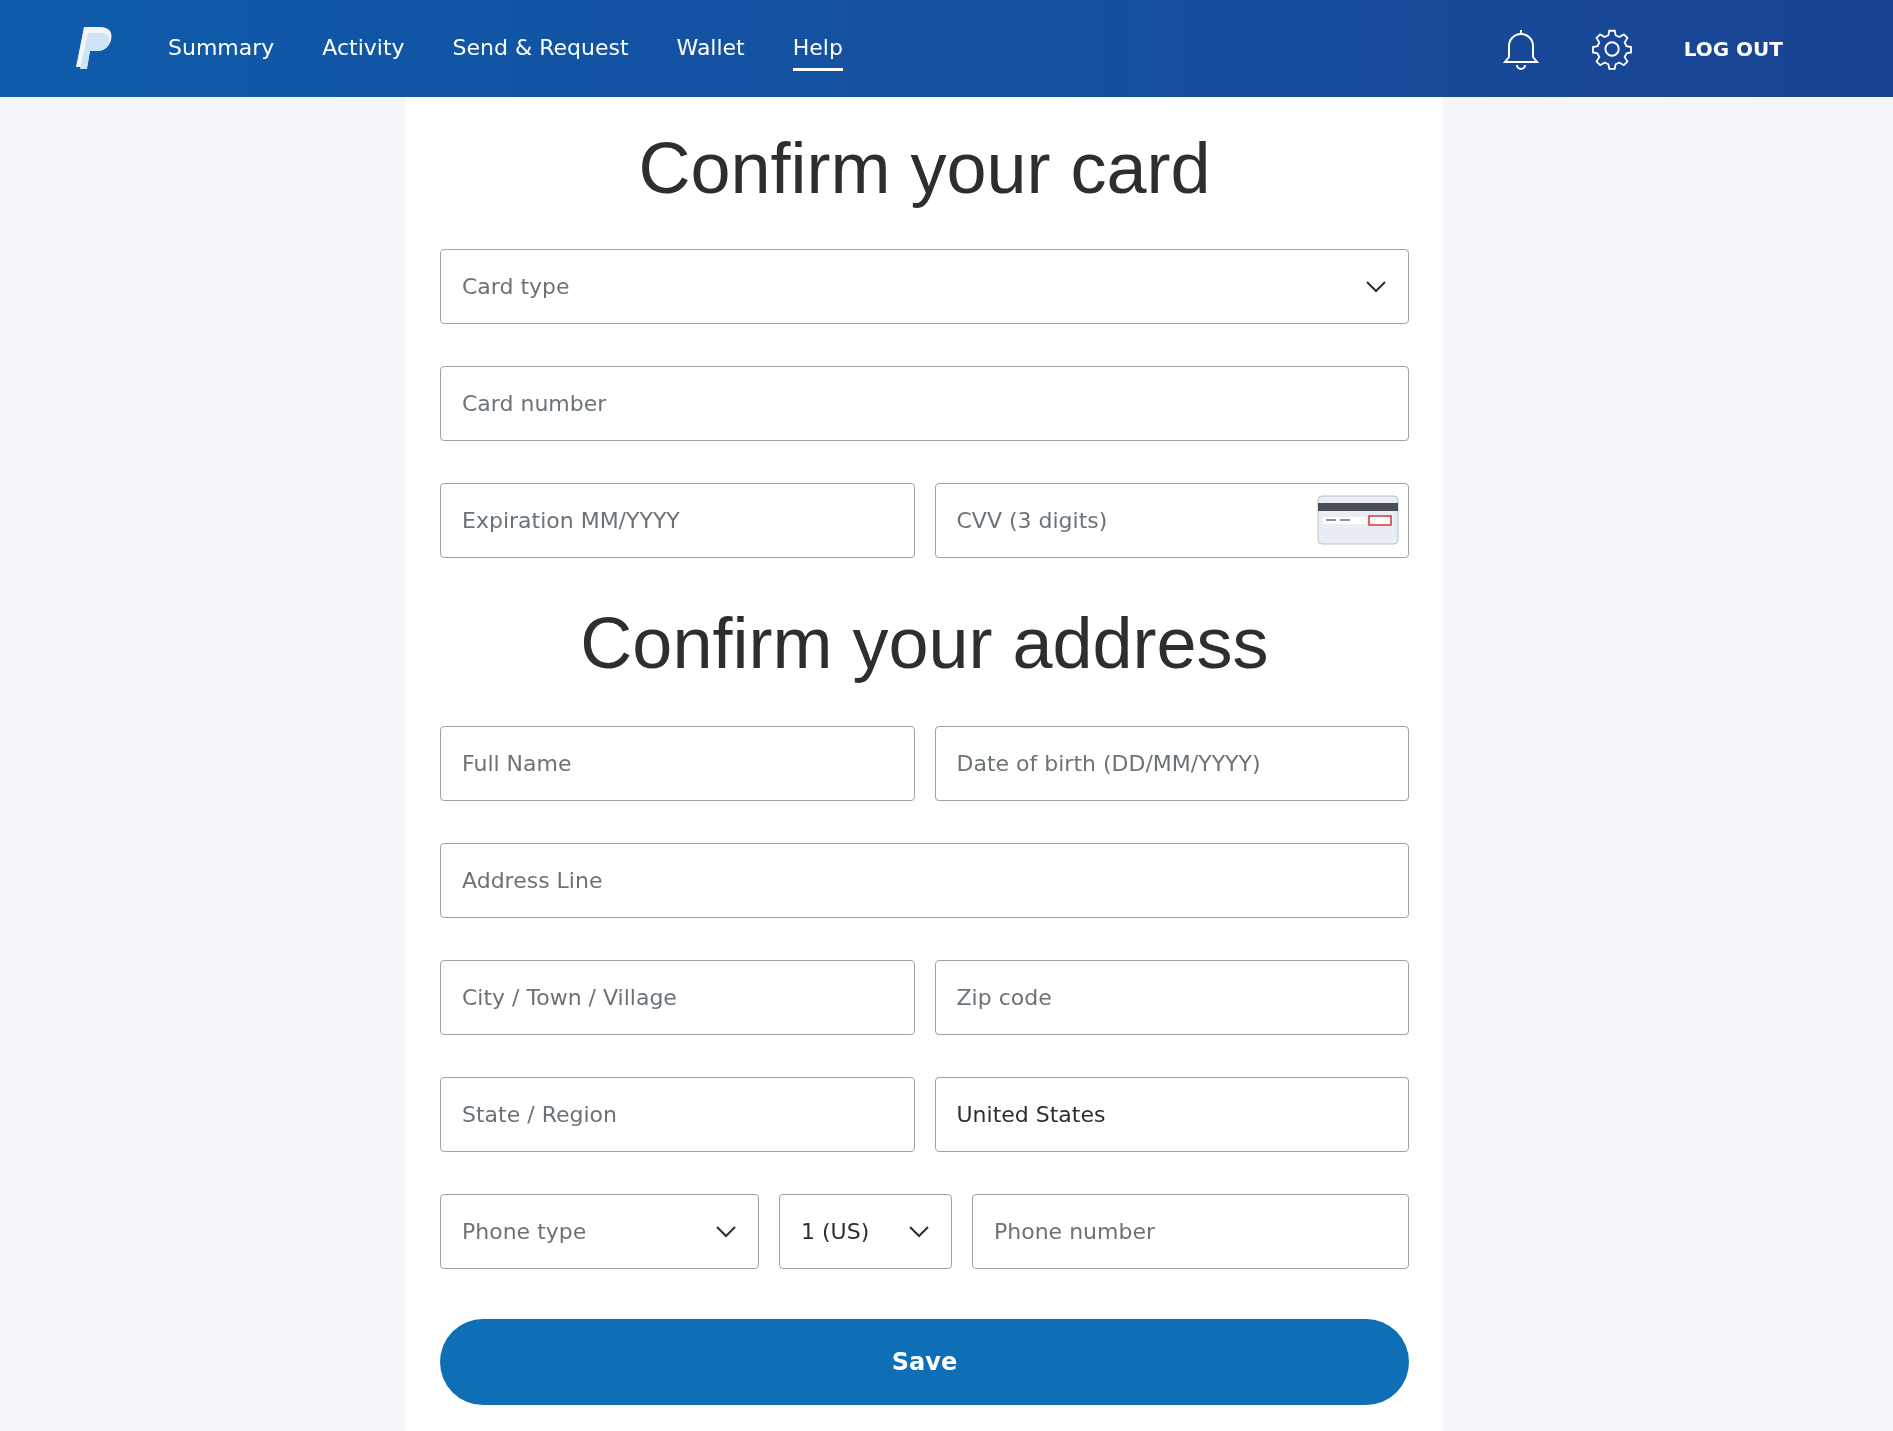 This screenshot has width=1893, height=1431. I want to click on input-field: Card number, so click(924, 403).